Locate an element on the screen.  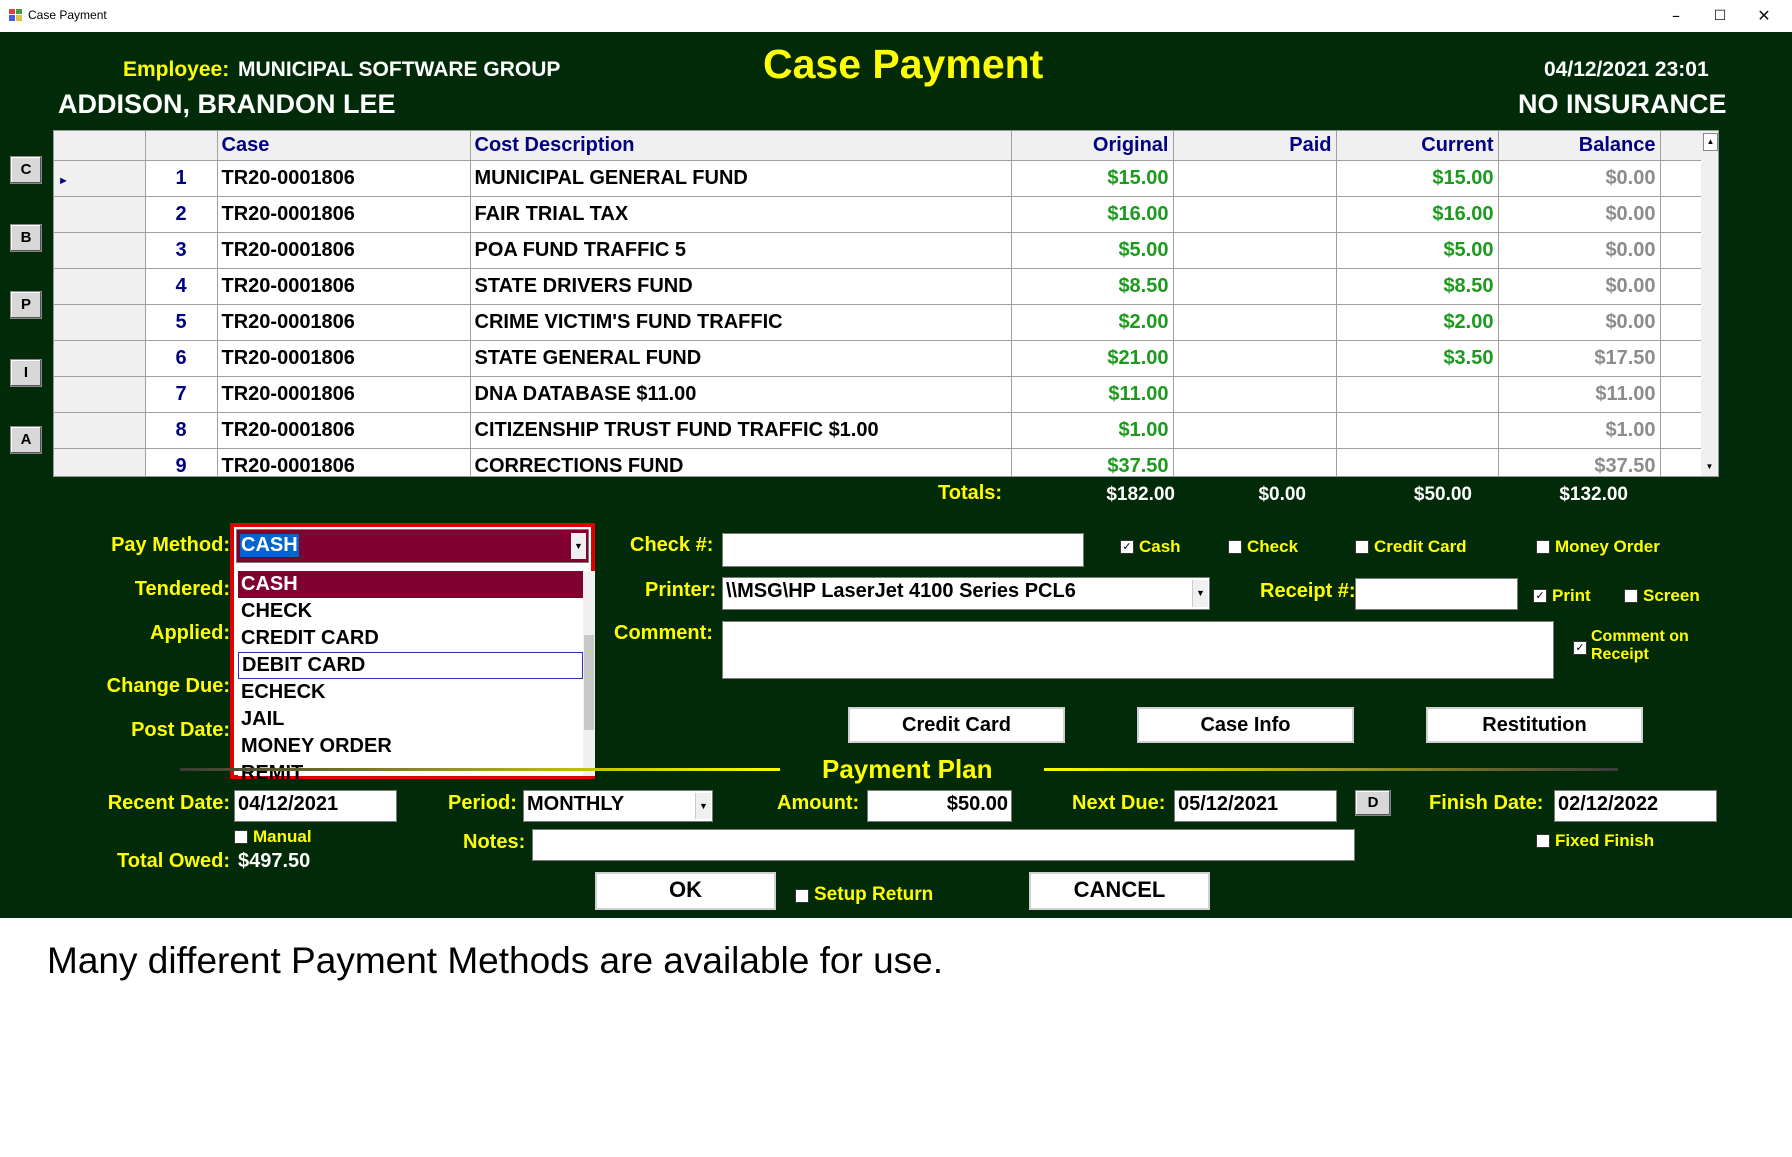
total-paid: $0.00 is located at coordinates (1282, 494).